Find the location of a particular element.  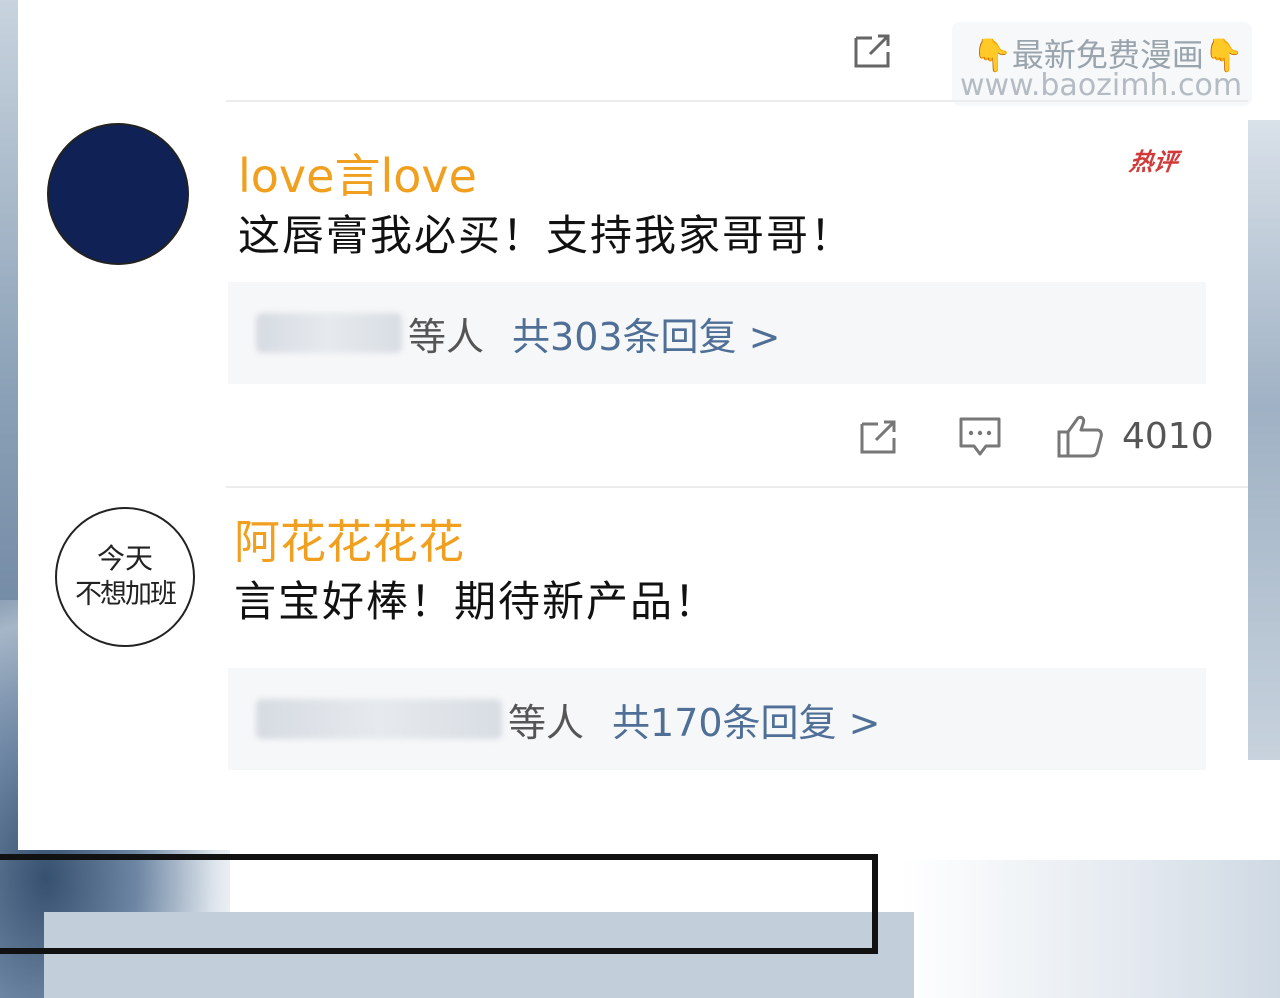

avatar: 今天 不想加班 is located at coordinates (125, 577).